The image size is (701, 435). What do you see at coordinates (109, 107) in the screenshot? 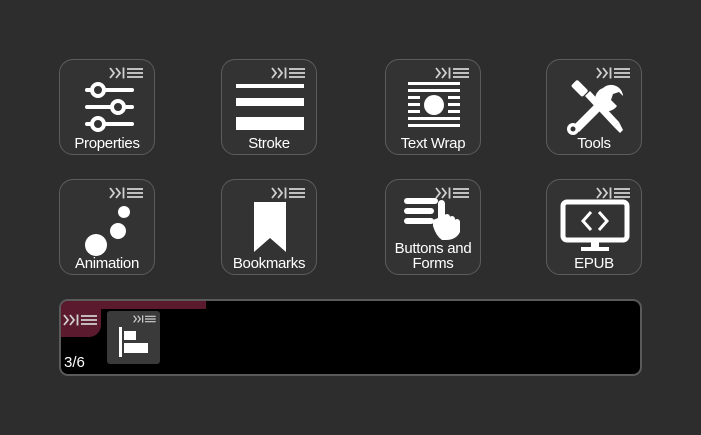
I see `sliders-icon` at bounding box center [109, 107].